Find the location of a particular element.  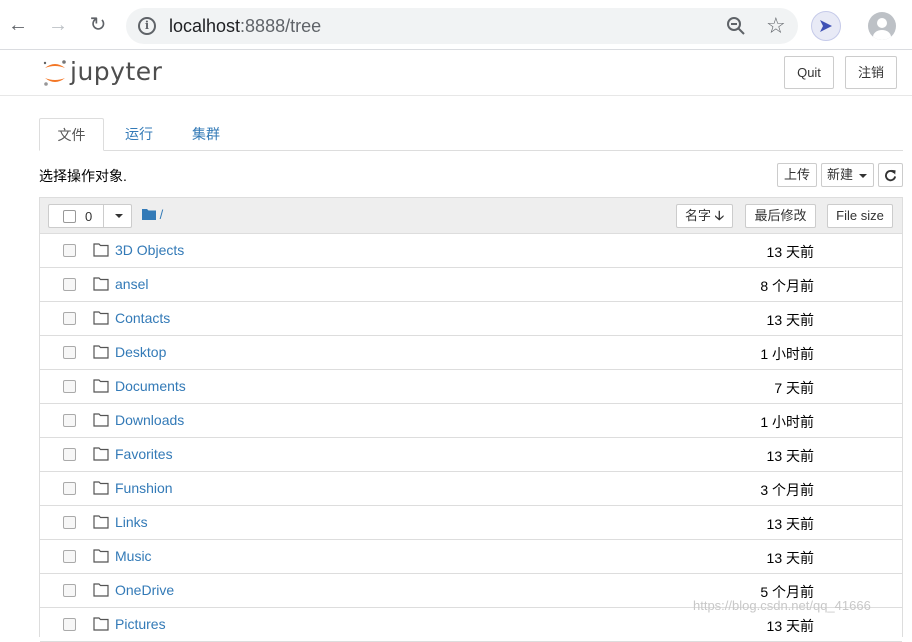

tab-clusters: 集群 is located at coordinates (206, 134).